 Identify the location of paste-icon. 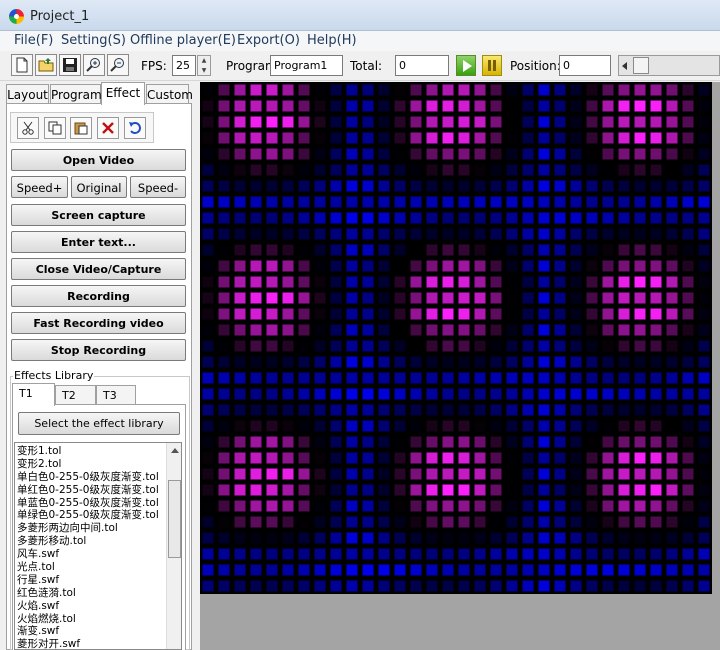
(81, 128).